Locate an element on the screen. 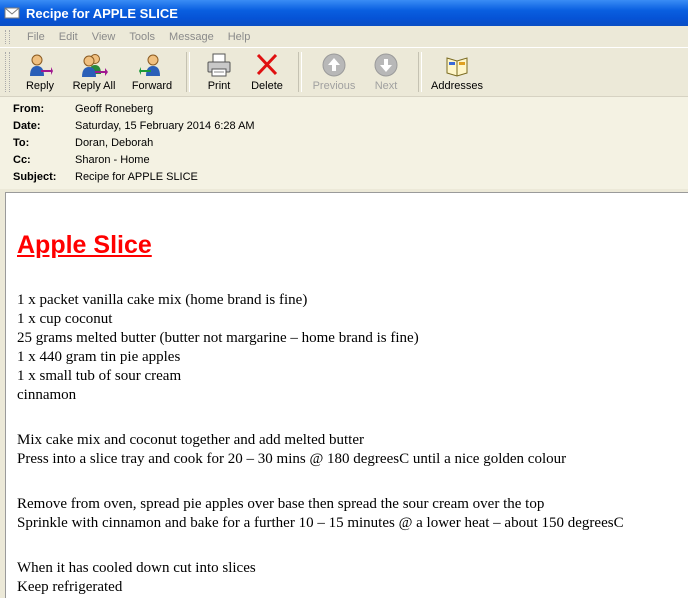  reply-all-icon is located at coordinates (94, 65).